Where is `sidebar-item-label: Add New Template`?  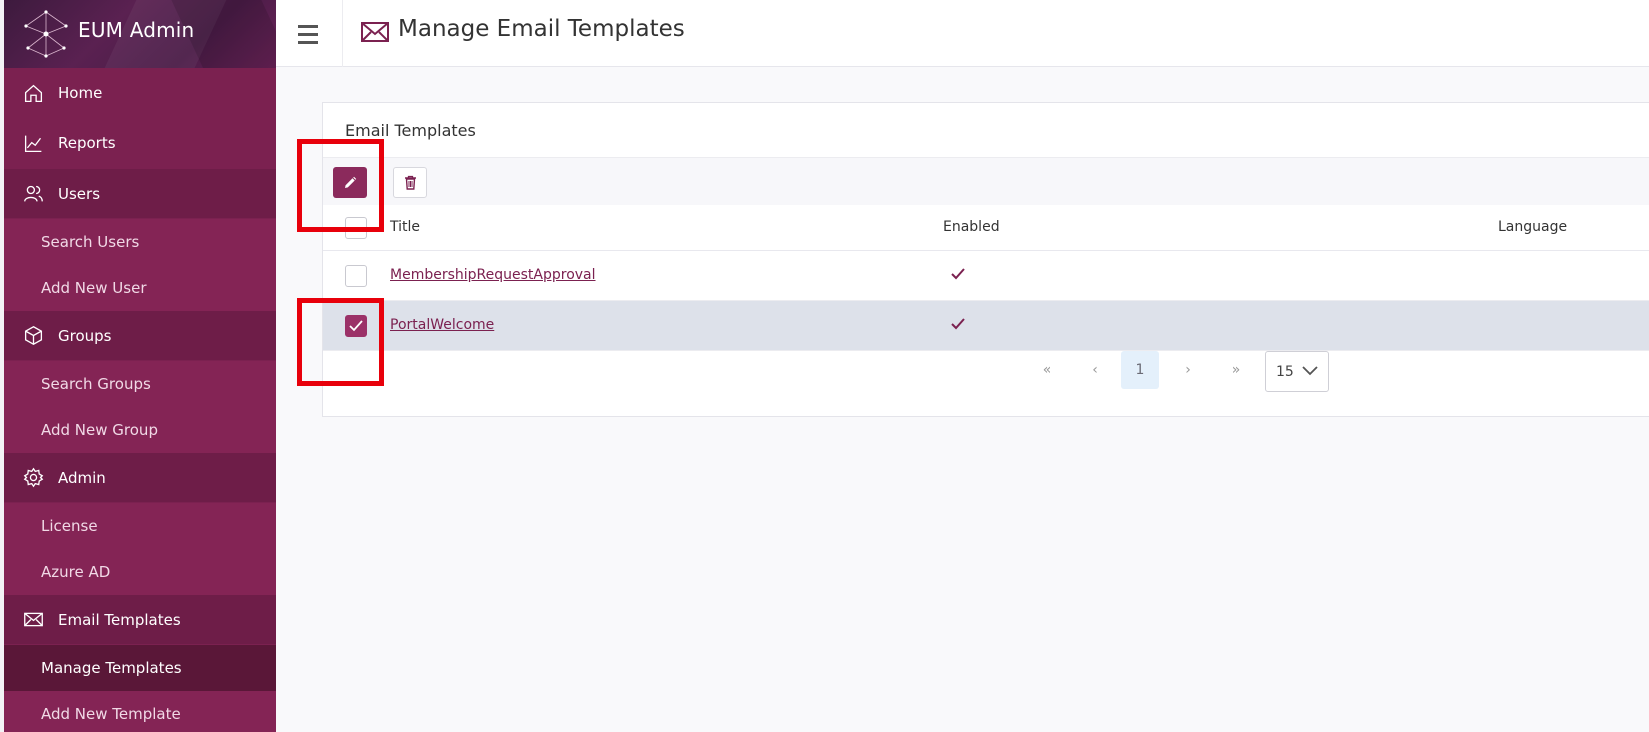 sidebar-item-label: Add New Template is located at coordinates (111, 714).